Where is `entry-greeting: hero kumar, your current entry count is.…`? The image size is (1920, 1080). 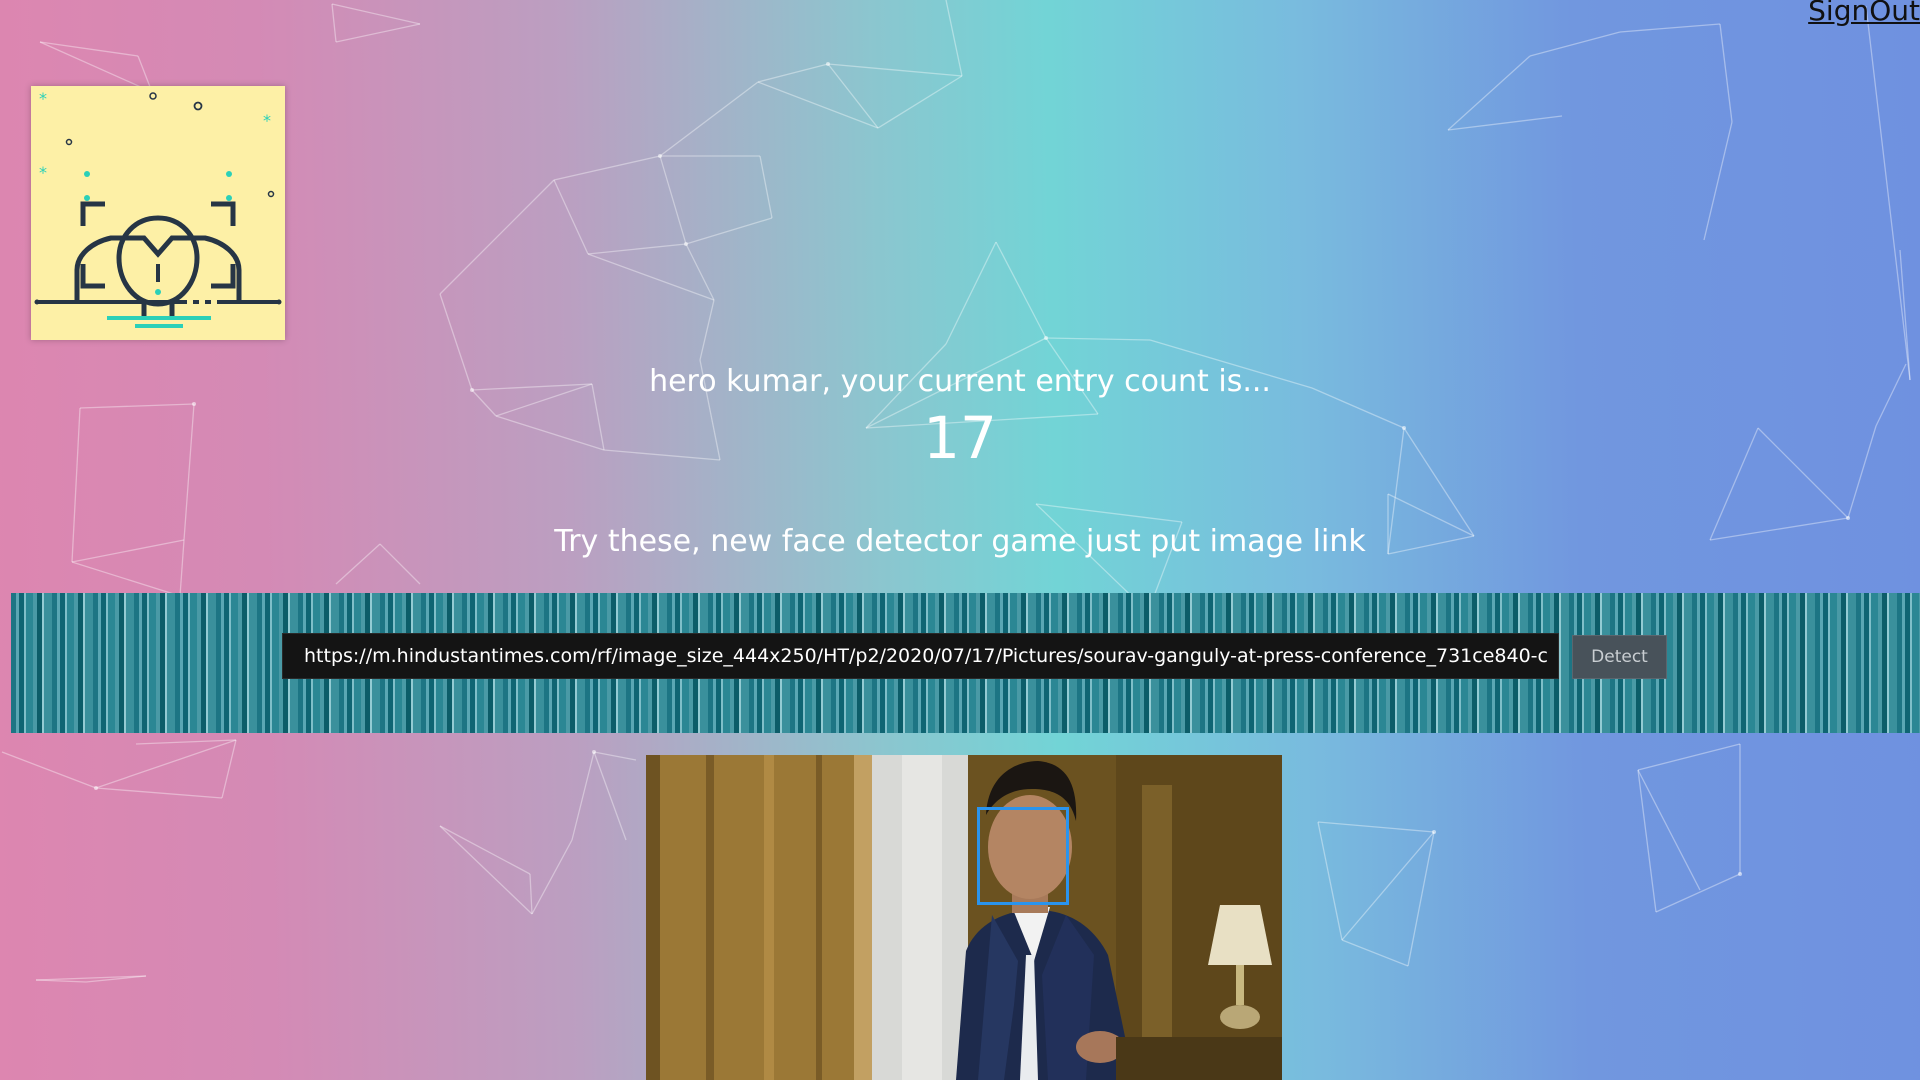
entry-greeting: hero kumar, your current entry count is.… is located at coordinates (960, 381).